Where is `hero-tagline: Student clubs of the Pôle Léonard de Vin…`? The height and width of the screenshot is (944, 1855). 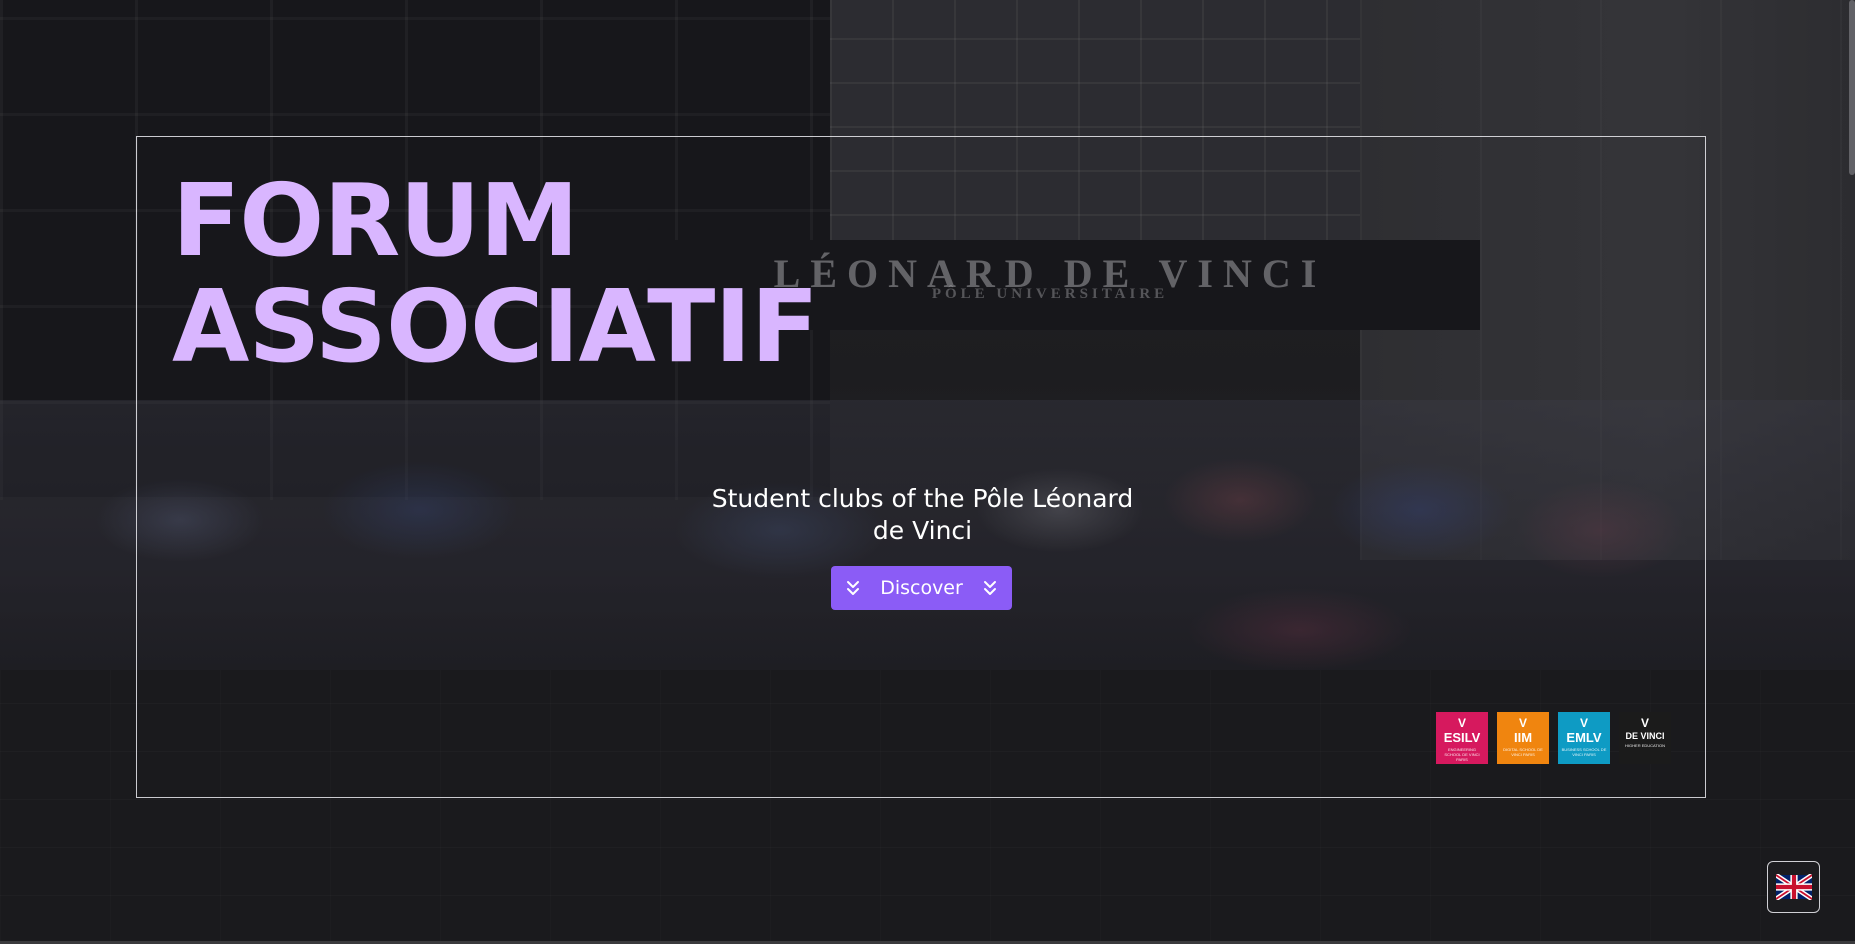 hero-tagline: Student clubs of the Pôle Léonard de Vin… is located at coordinates (922, 514).